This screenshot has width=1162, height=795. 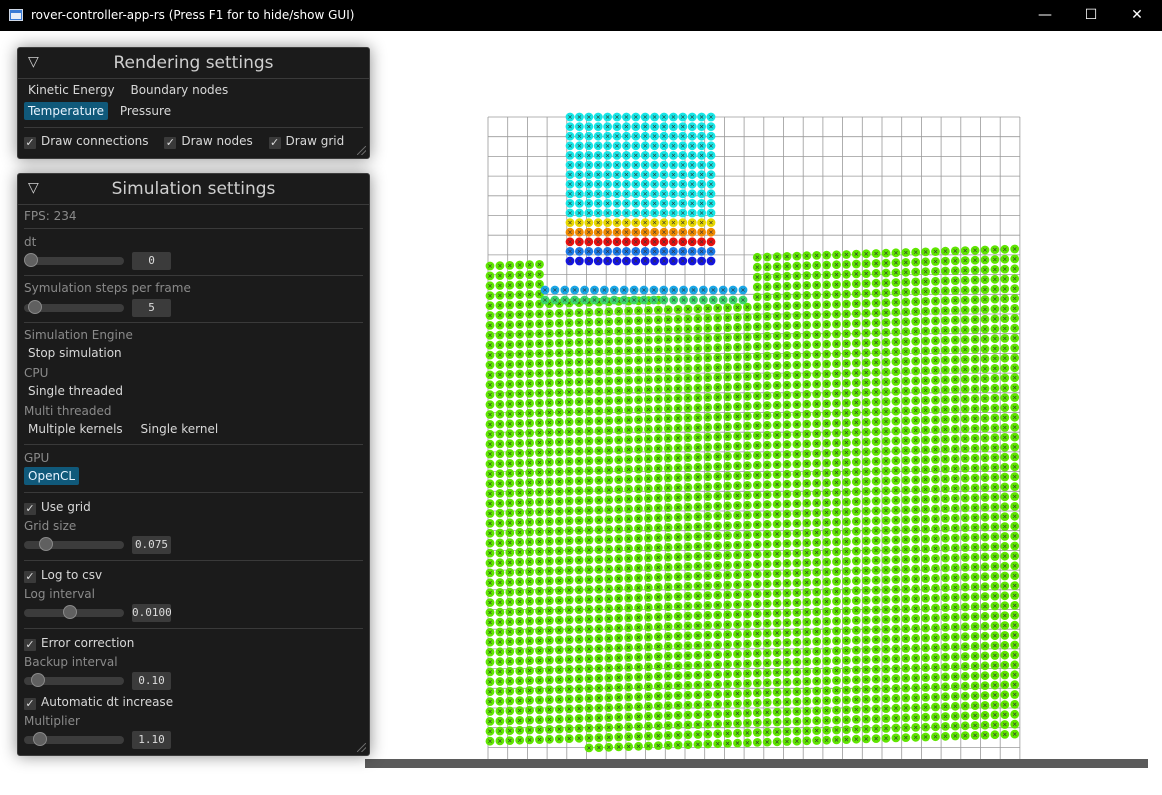 What do you see at coordinates (71, 575) in the screenshot?
I see `log-to-csv-label: Log to csv` at bounding box center [71, 575].